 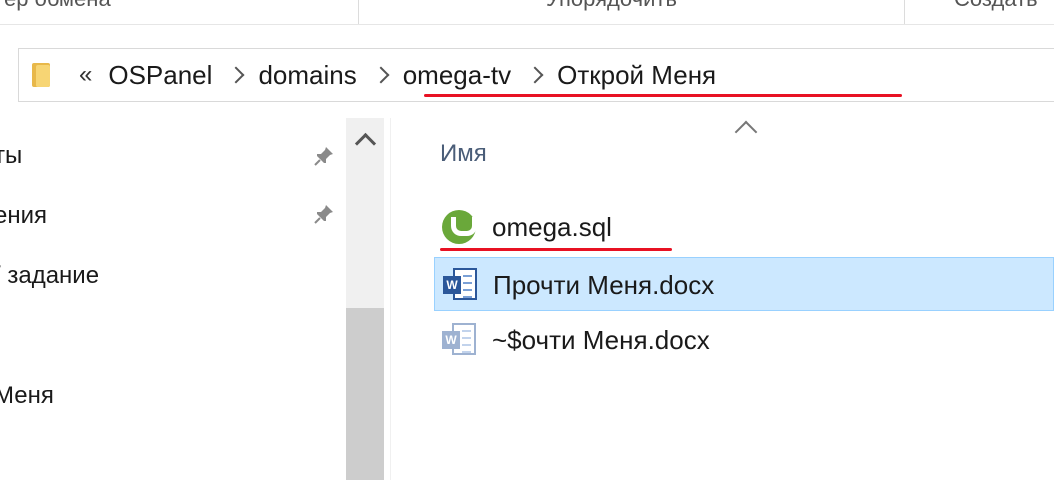 I want to click on nav-scrollbar, so click(x=365, y=299).